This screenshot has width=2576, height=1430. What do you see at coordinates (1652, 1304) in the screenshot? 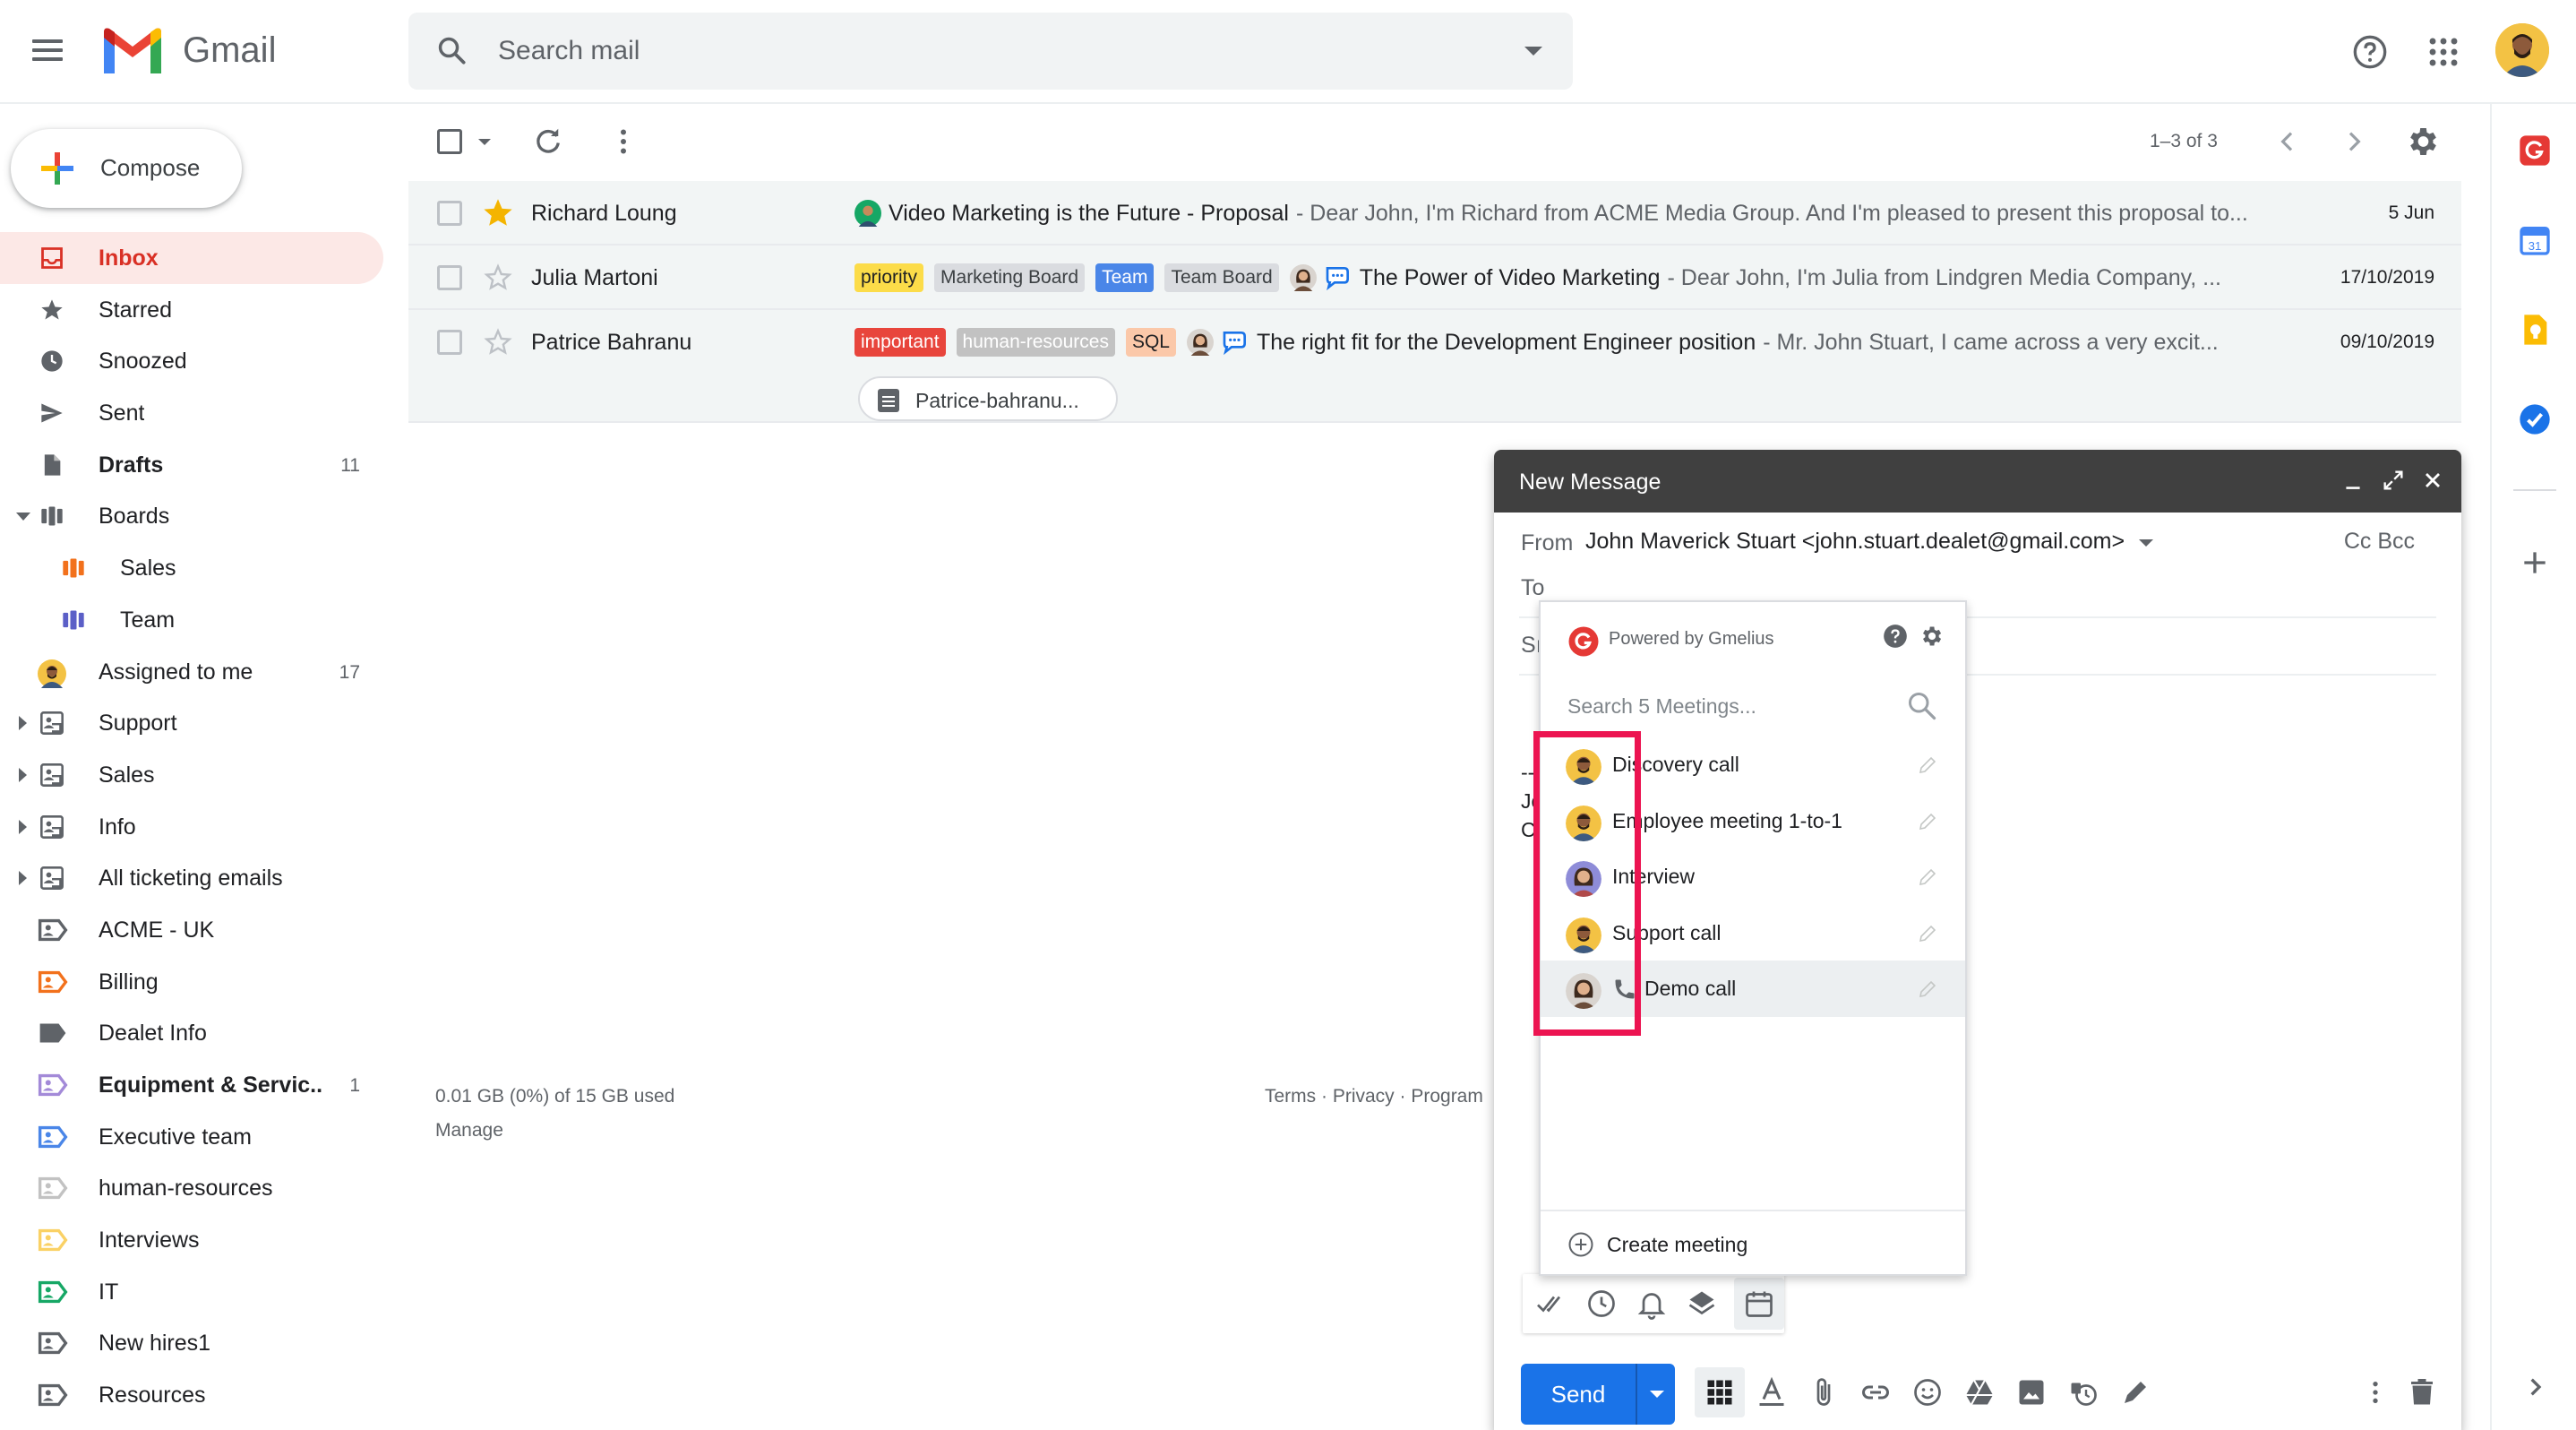
I see `bell-icon` at bounding box center [1652, 1304].